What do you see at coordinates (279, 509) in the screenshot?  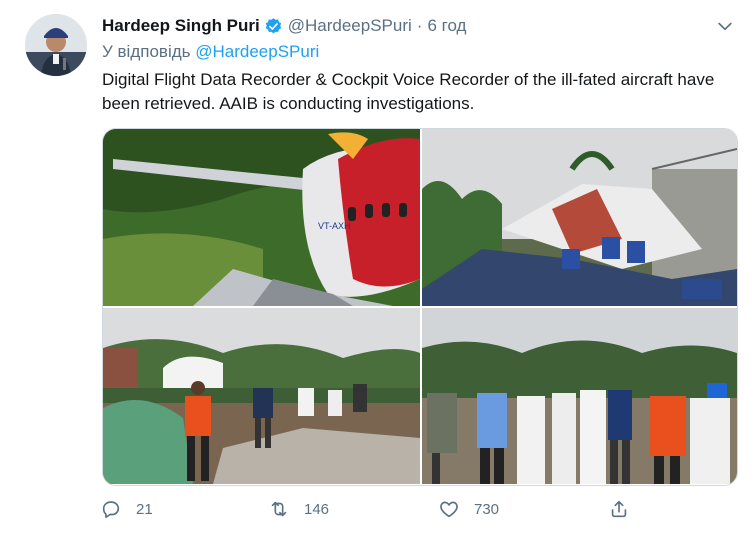 I see `retweet-icon` at bounding box center [279, 509].